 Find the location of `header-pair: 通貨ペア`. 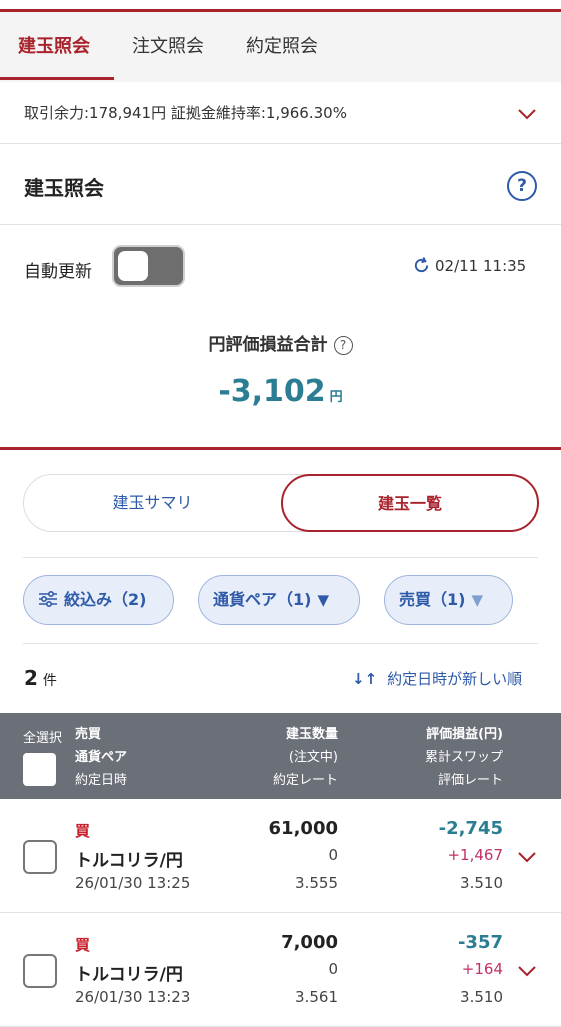

header-pair: 通貨ペア is located at coordinates (101, 757).